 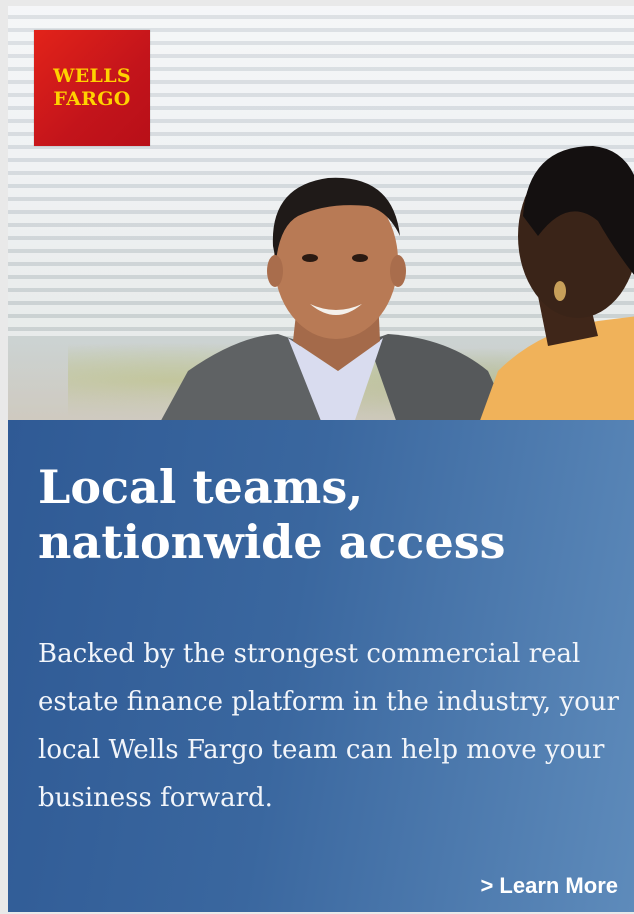 I want to click on wells-fargo-logo: WELLS FARGO, so click(x=92, y=88).